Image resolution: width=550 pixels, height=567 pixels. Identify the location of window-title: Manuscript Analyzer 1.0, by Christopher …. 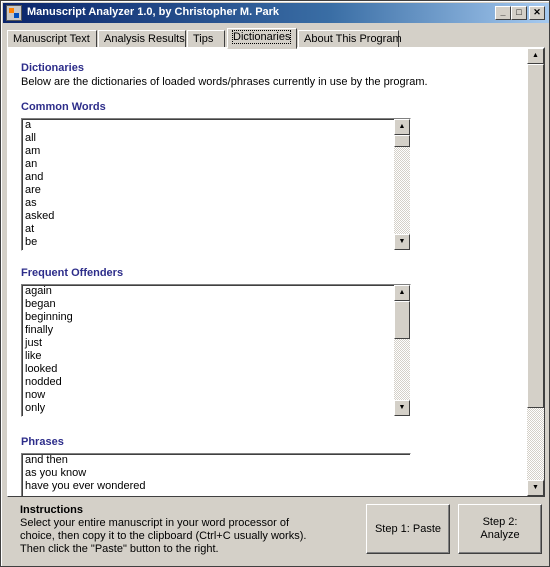
(153, 12).